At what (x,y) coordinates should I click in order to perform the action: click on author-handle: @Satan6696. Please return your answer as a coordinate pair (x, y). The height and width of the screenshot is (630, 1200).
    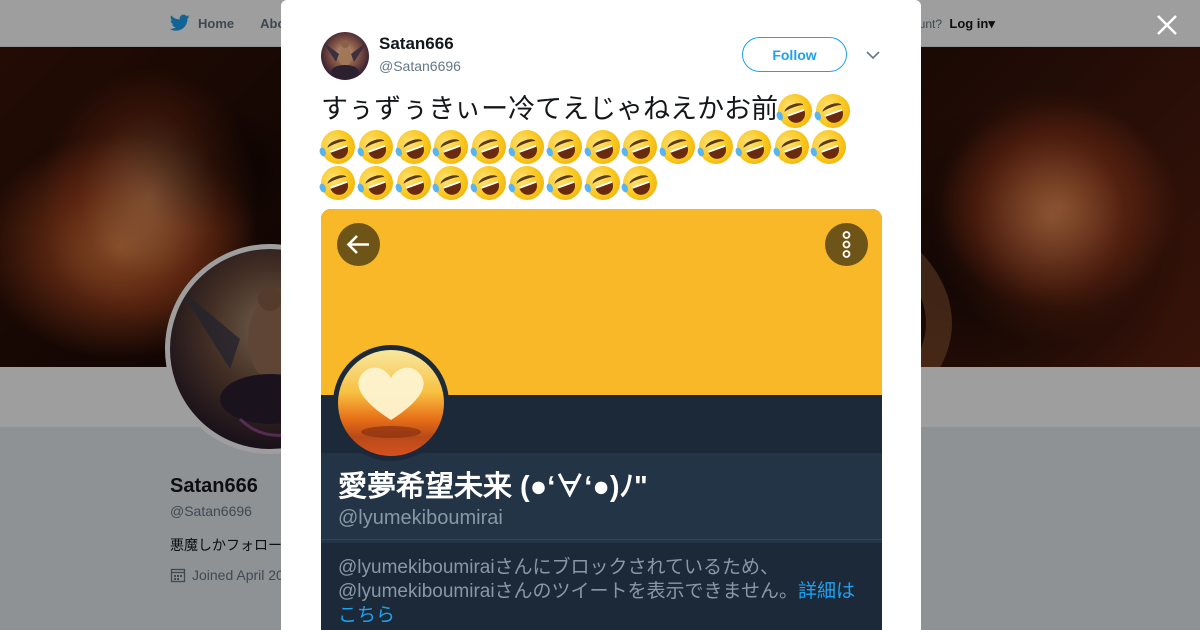
    Looking at the image, I should click on (420, 66).